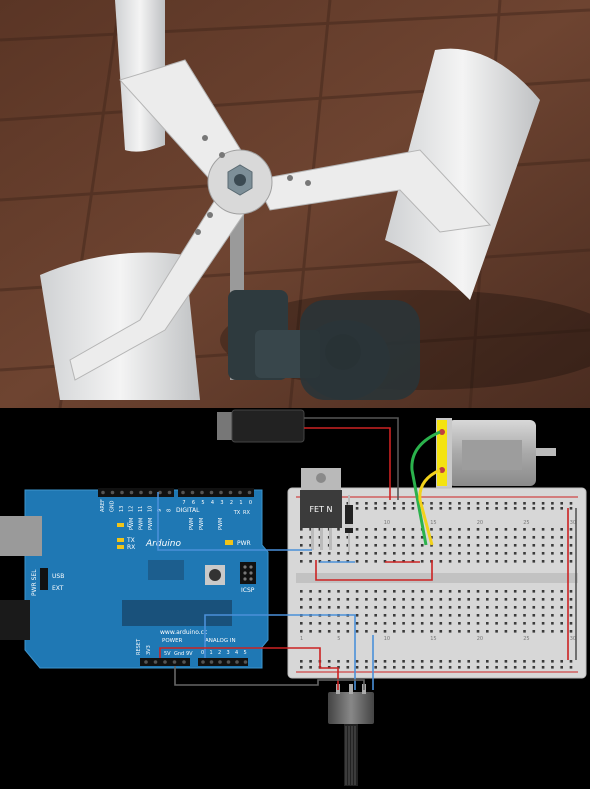  I want to click on digital-header-left, so click(136, 492).